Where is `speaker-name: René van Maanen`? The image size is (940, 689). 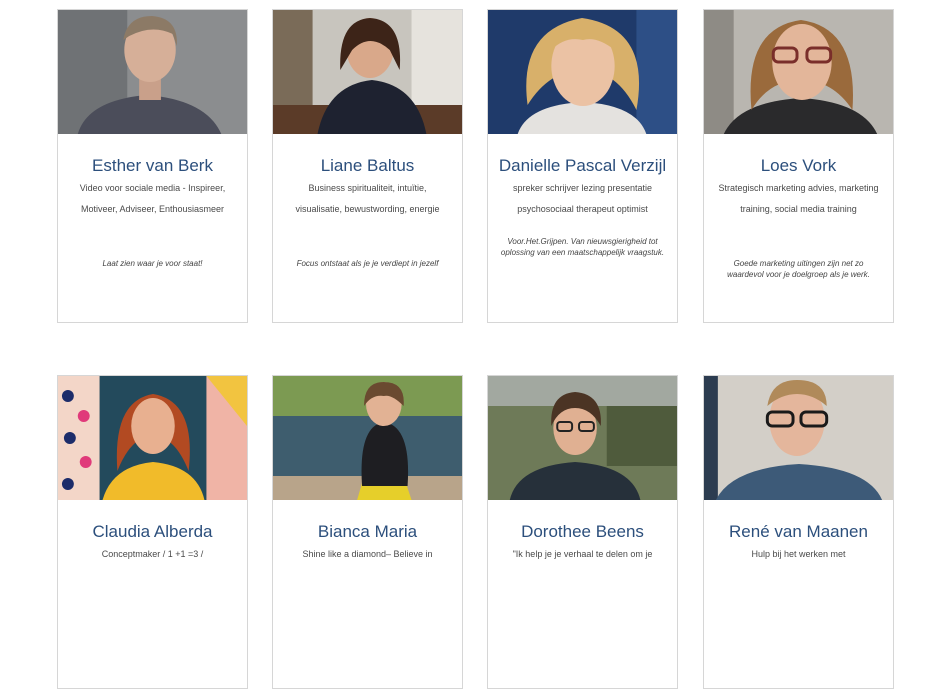
speaker-name: René van Maanen is located at coordinates (798, 532).